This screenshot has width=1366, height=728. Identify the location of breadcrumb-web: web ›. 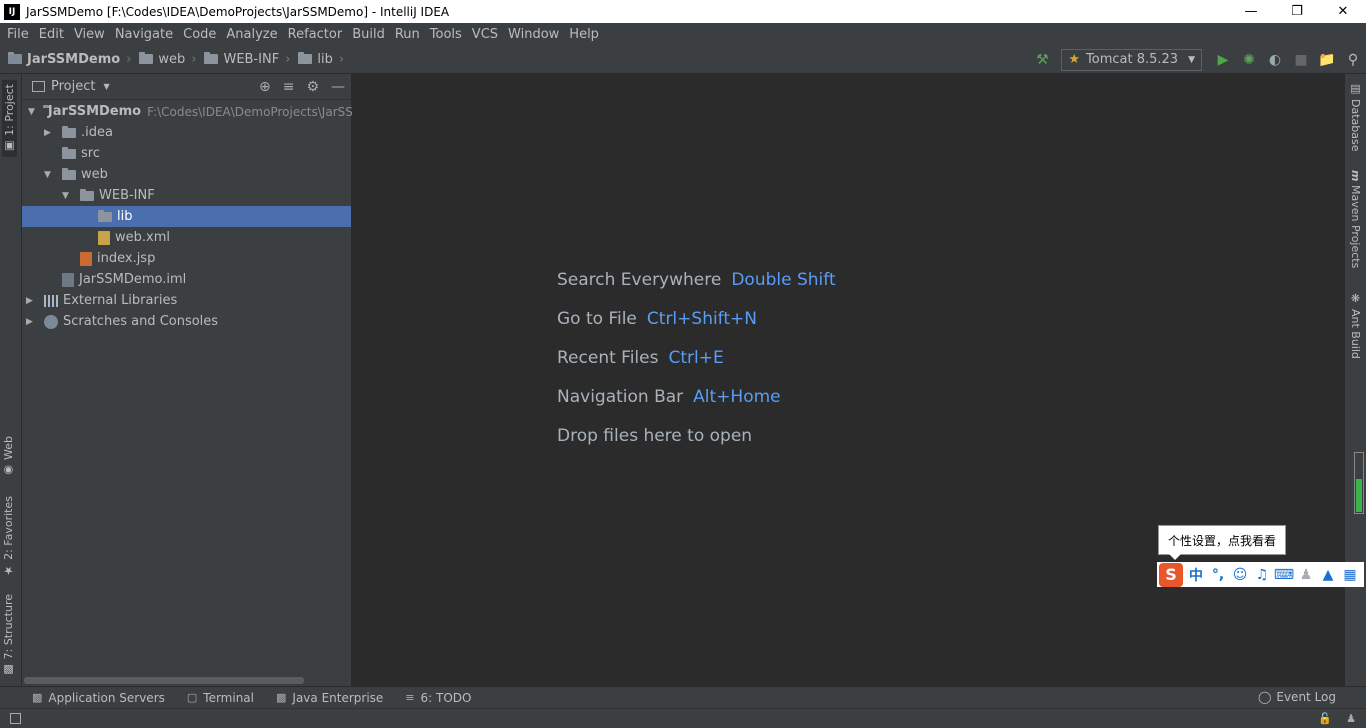
(167, 59).